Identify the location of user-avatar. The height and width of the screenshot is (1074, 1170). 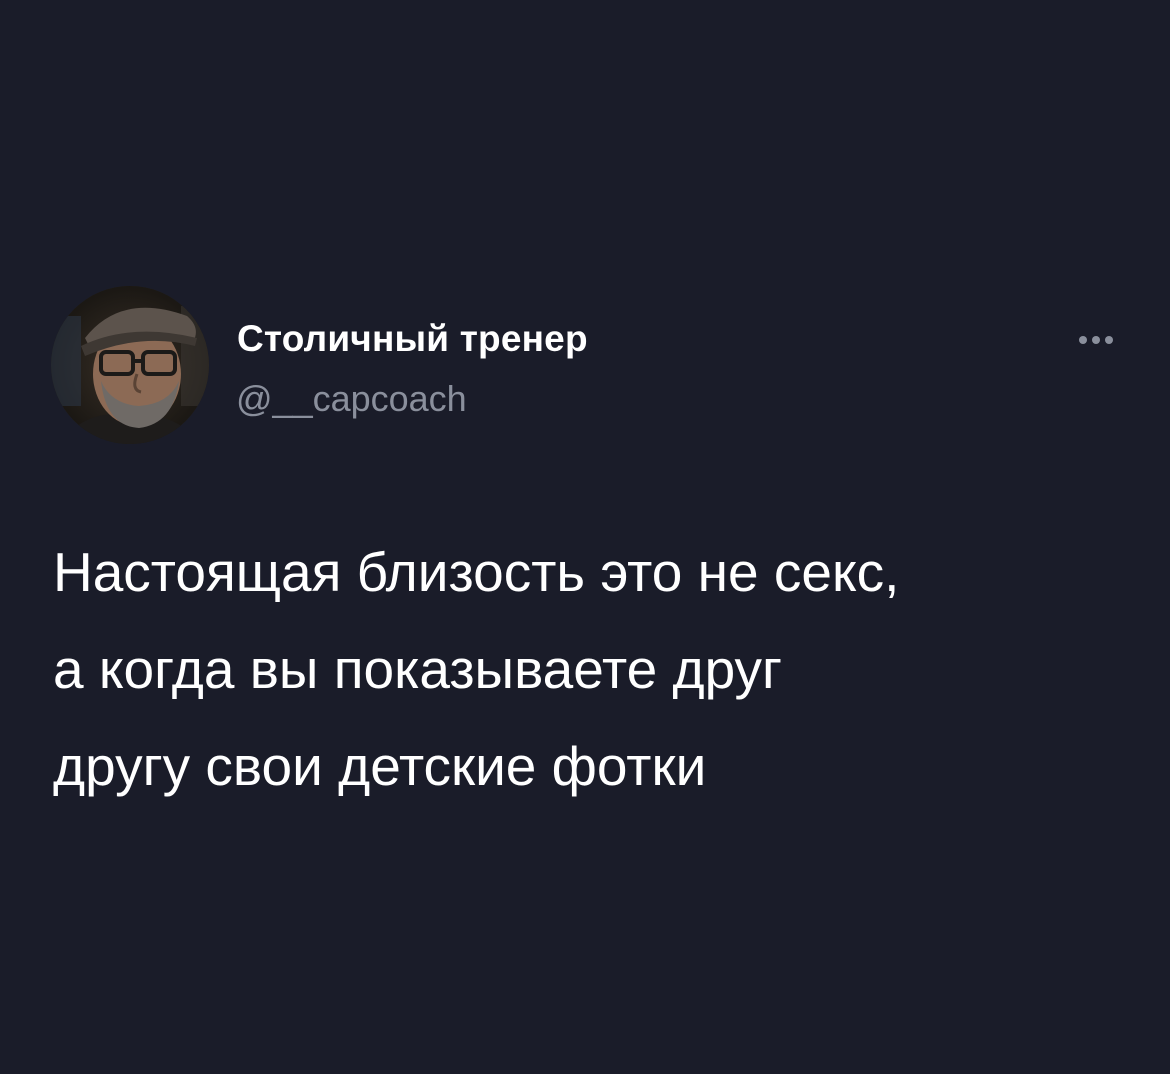
(130, 365).